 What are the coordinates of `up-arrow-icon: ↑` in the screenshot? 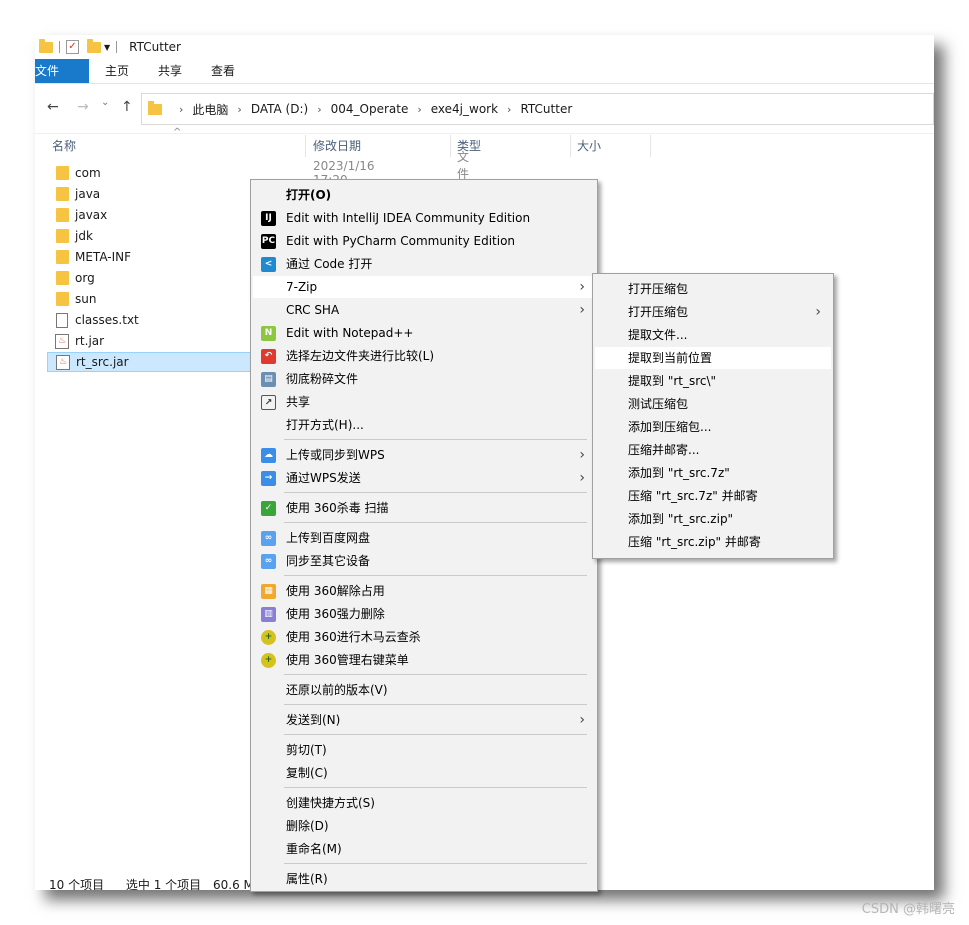 It's located at (127, 107).